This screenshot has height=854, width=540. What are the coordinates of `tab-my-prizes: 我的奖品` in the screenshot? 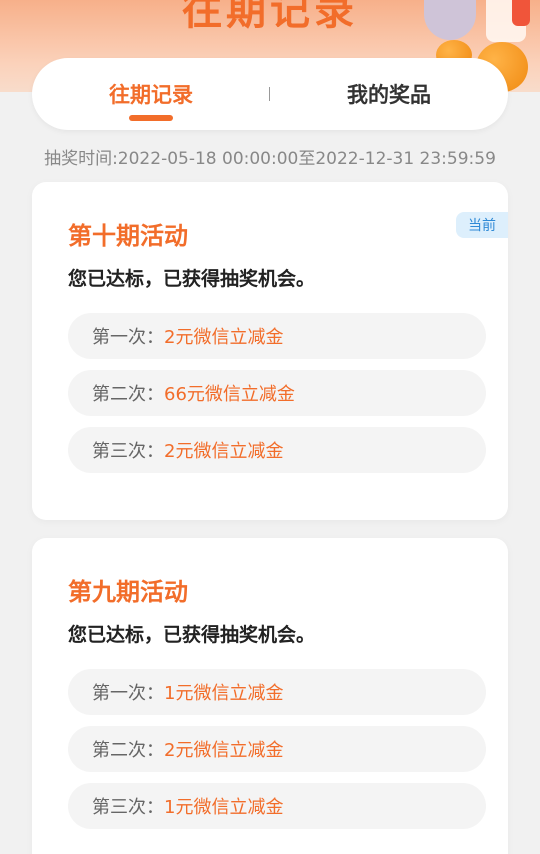 It's located at (389, 94).